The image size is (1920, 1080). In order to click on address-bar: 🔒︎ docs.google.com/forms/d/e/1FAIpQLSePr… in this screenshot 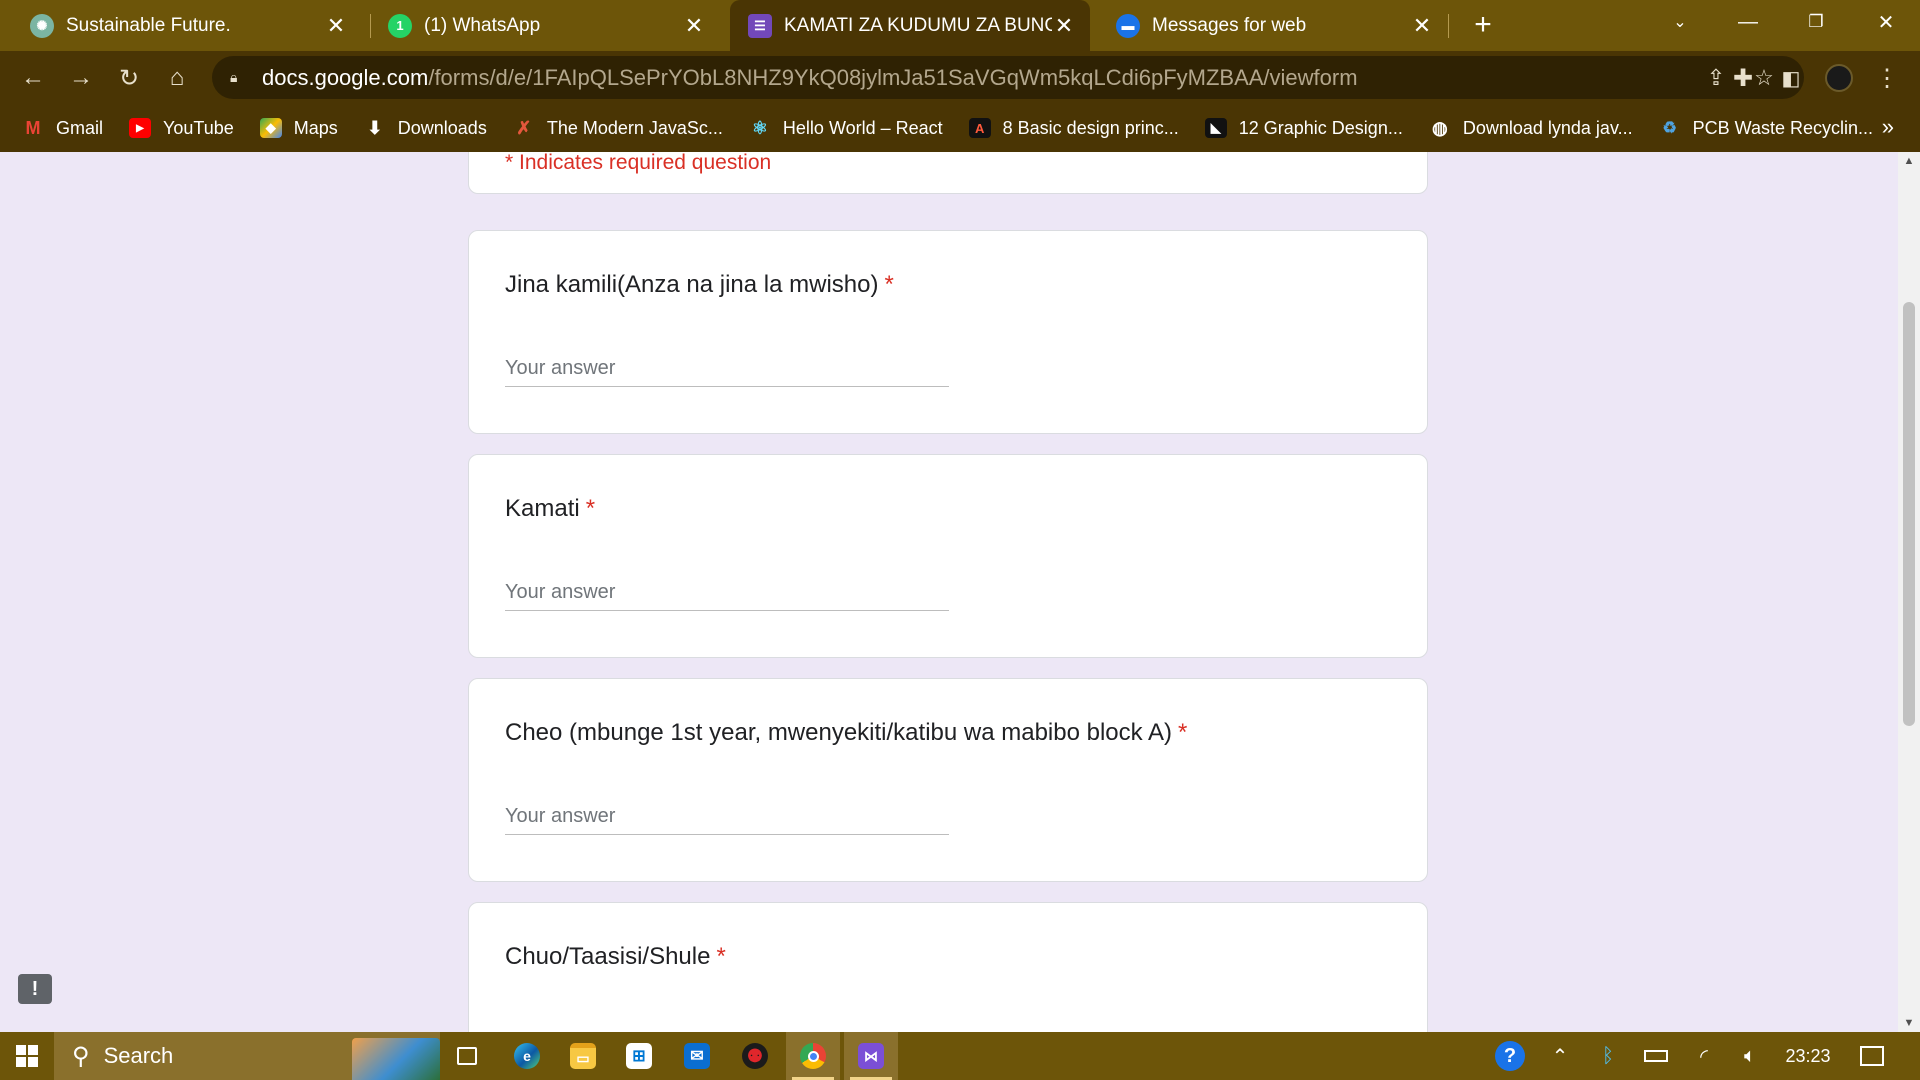, I will do `click(1008, 77)`.